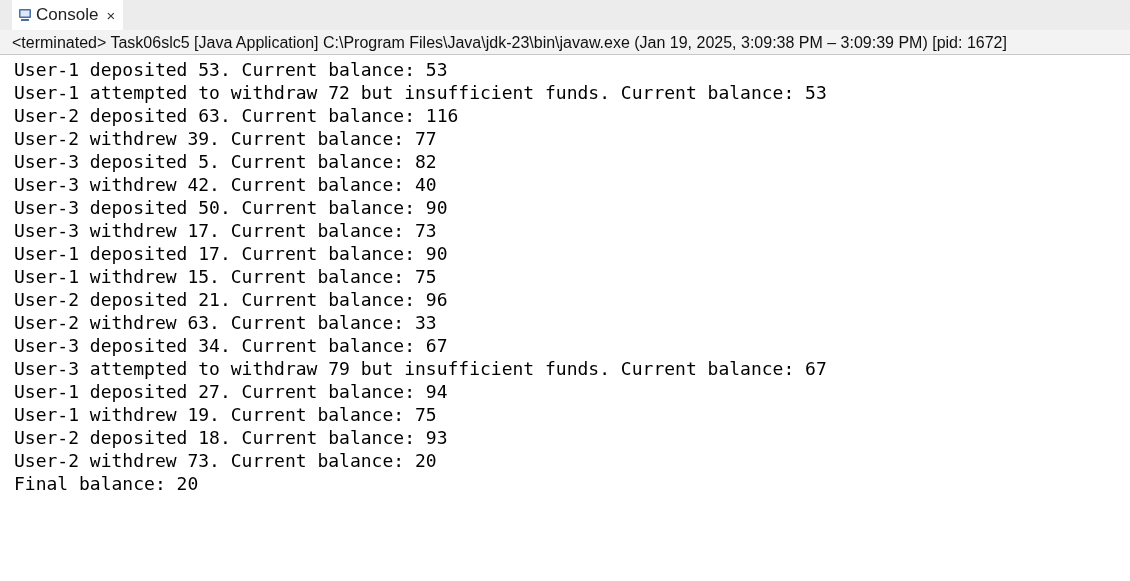 Image resolution: width=1130 pixels, height=581 pixels. I want to click on console-line: User-2 deposited 18. Current balance: 93, so click(231, 437).